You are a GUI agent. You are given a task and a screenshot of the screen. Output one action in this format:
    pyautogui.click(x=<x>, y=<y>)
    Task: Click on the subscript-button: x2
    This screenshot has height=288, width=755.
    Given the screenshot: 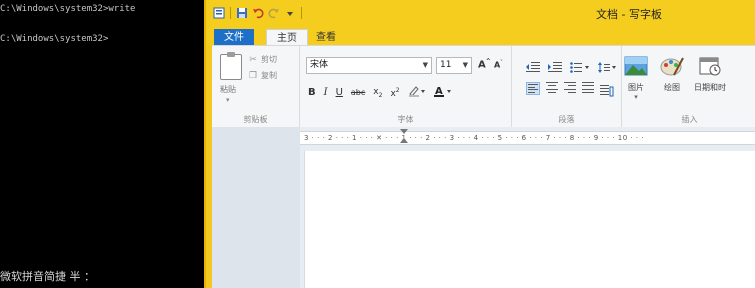 What is the action you would take?
    pyautogui.click(x=377, y=93)
    